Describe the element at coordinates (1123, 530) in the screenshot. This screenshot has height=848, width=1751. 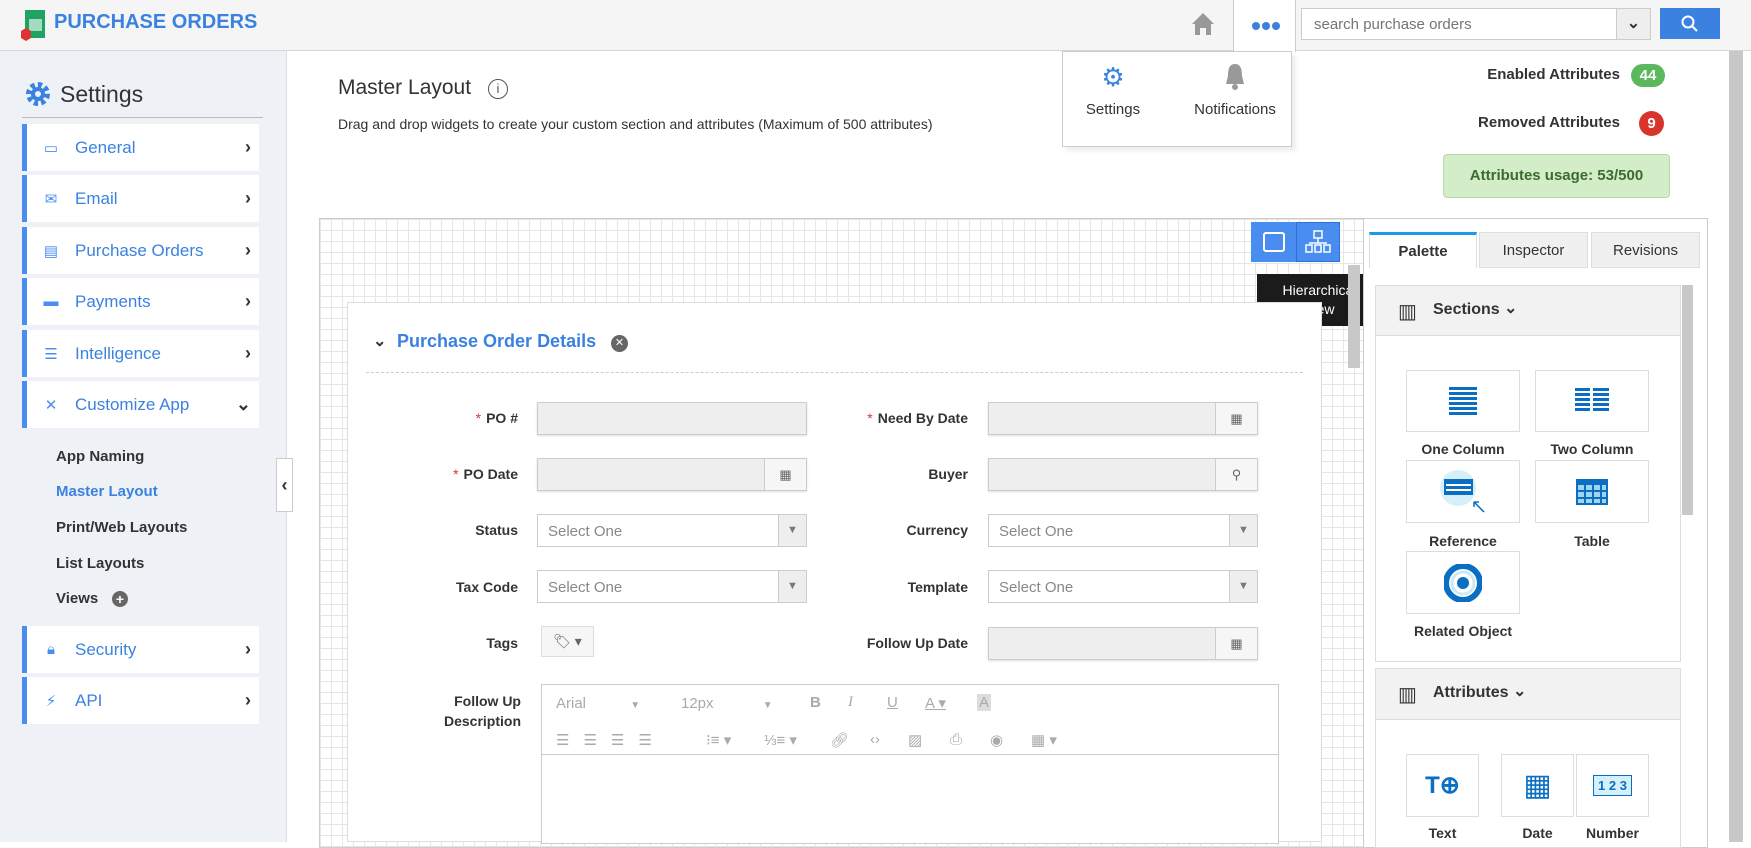
I see `currency-select: Select One ▼` at that location.